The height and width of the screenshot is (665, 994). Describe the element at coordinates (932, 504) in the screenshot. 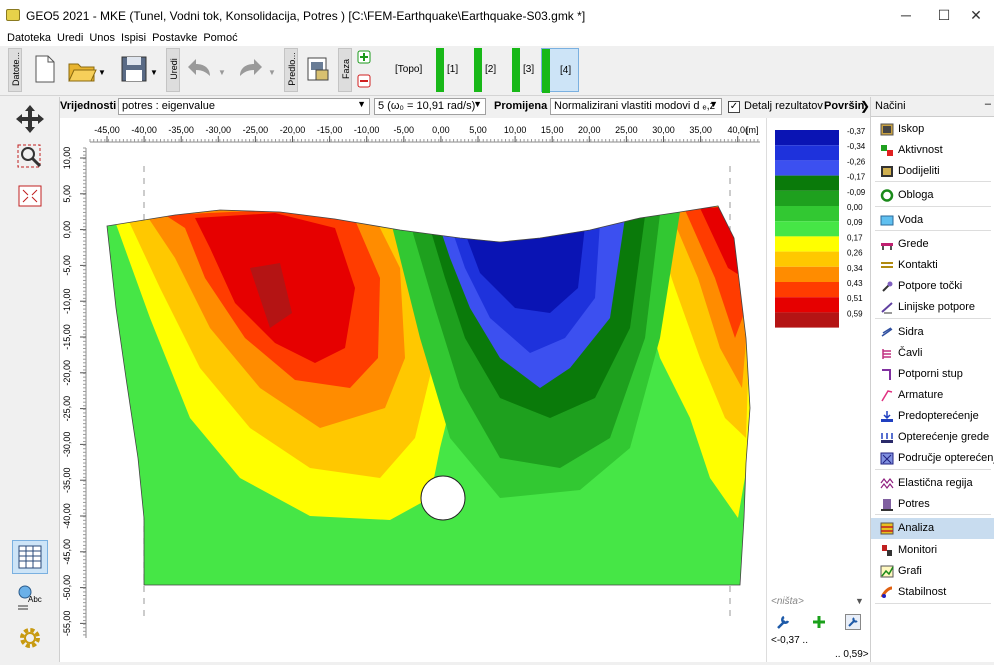

I see `mode-item: Potres` at that location.